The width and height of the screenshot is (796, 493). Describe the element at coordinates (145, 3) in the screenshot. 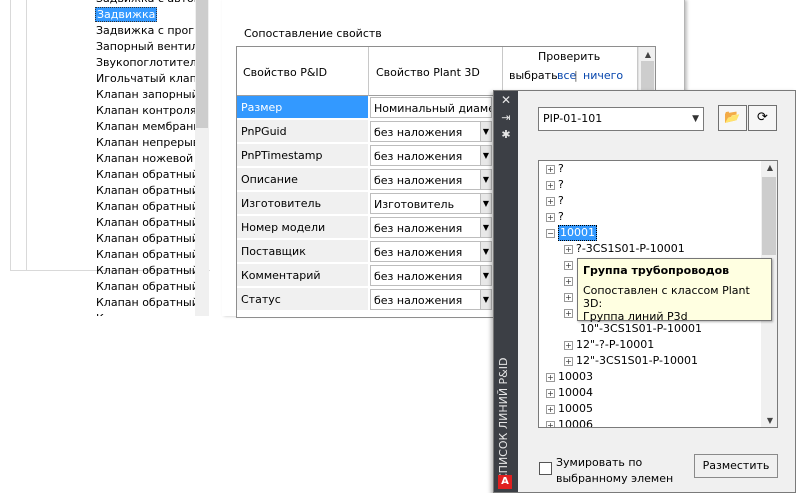

I see `list-item: Задвижка с автом` at that location.